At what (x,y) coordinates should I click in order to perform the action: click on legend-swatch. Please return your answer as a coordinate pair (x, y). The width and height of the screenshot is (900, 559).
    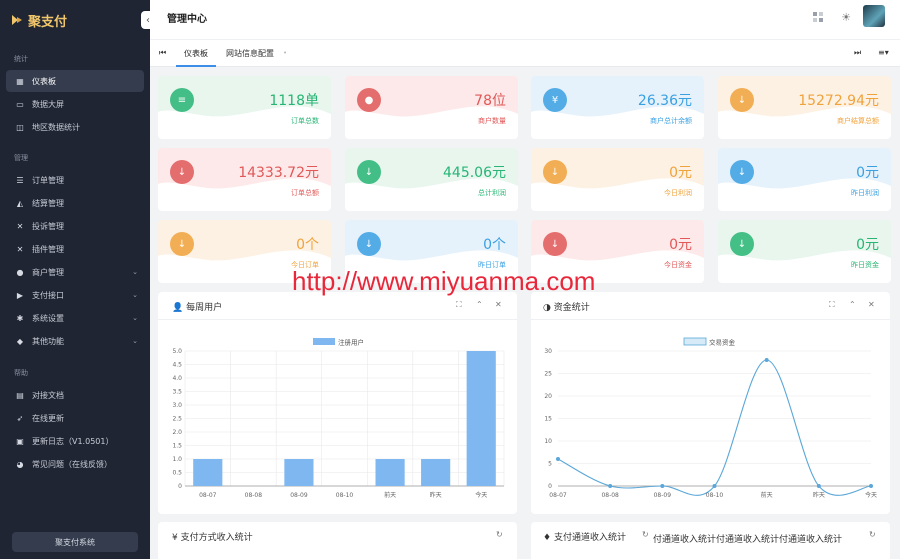
    Looking at the image, I should click on (695, 341).